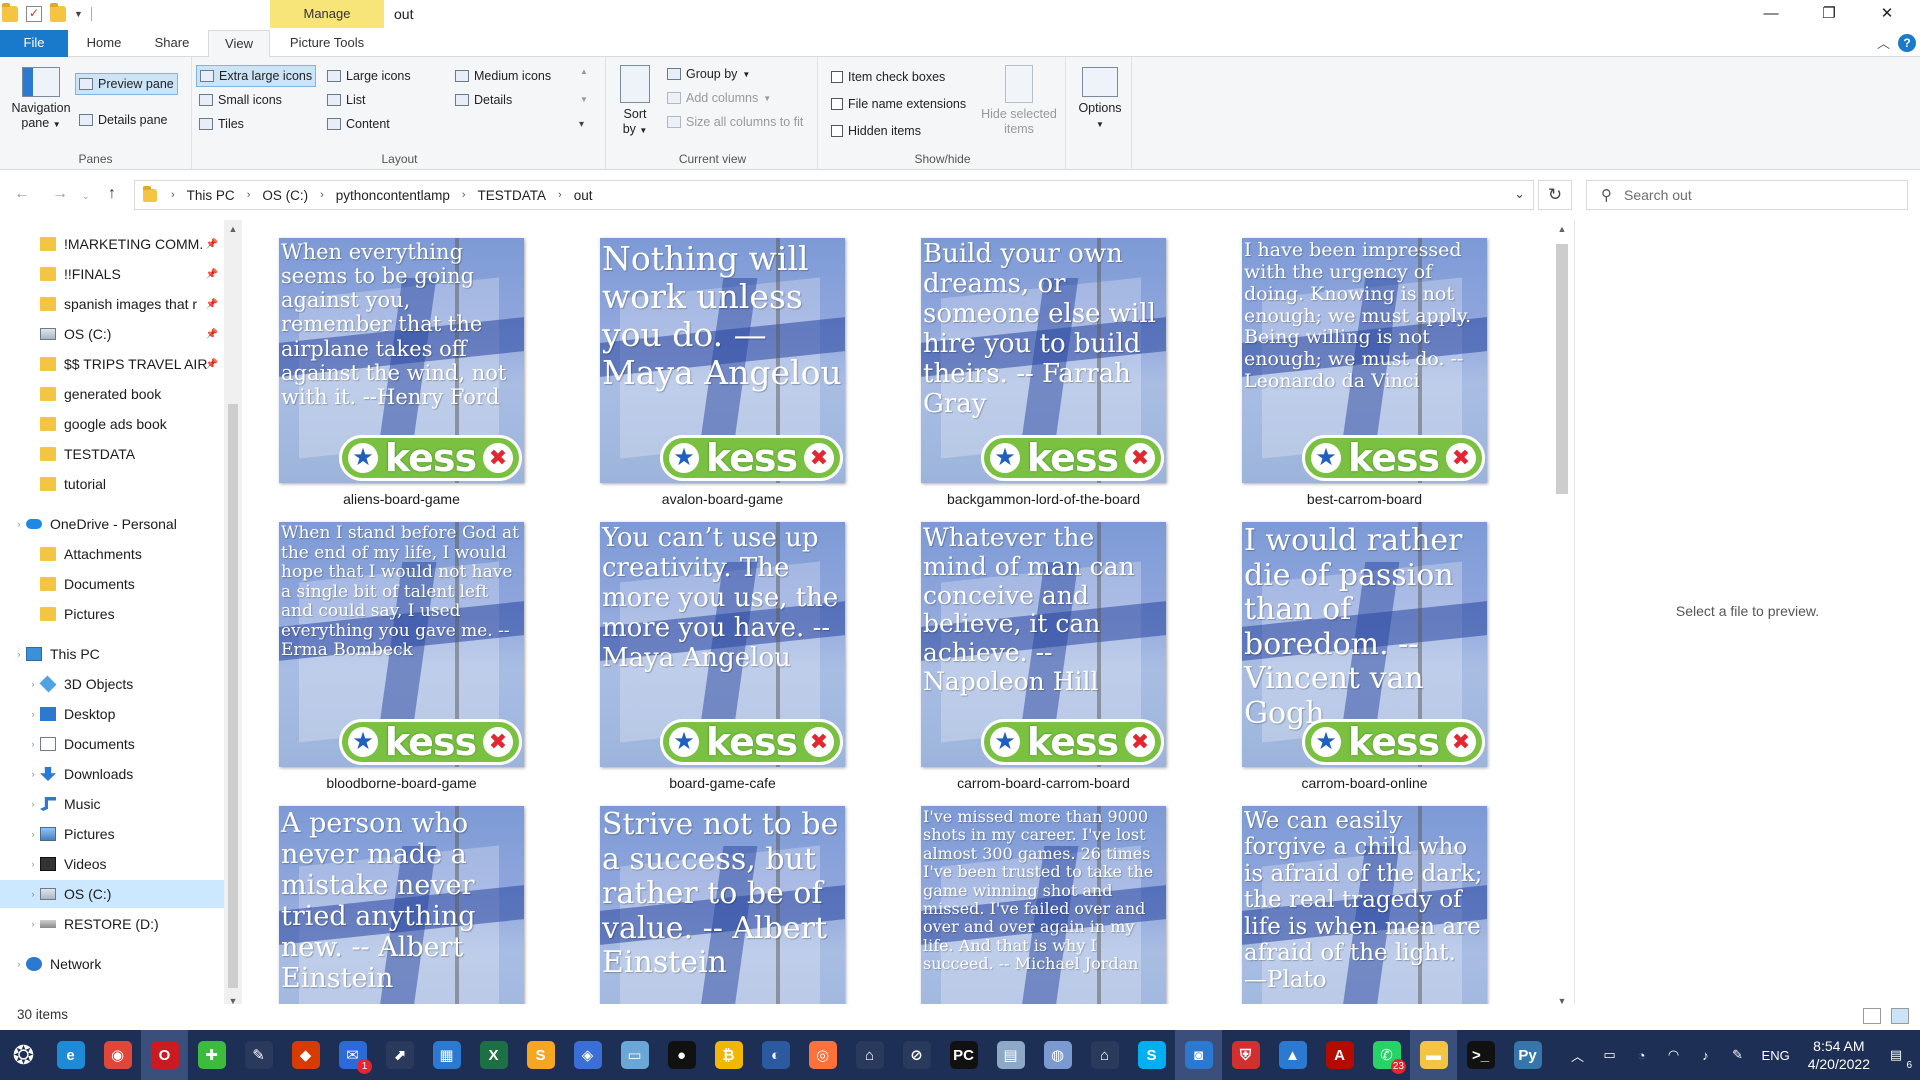 The width and height of the screenshot is (1920, 1080). I want to click on quick-access-item: $$ TRIPS TRAVEL AIR 📌, so click(112, 364).